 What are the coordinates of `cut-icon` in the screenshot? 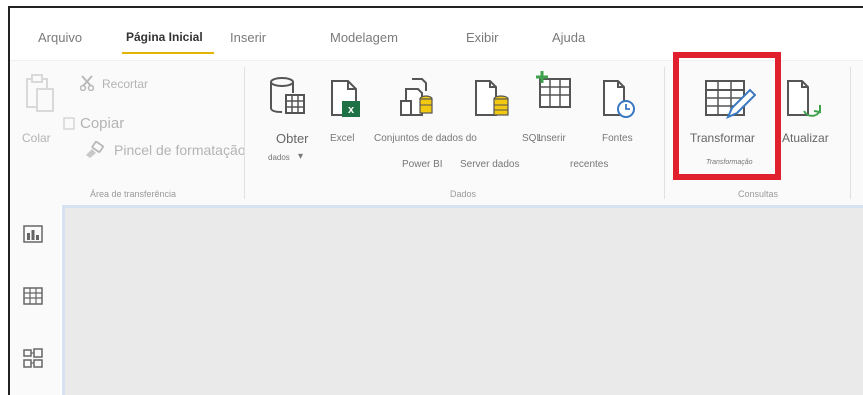 It's located at (87, 83).